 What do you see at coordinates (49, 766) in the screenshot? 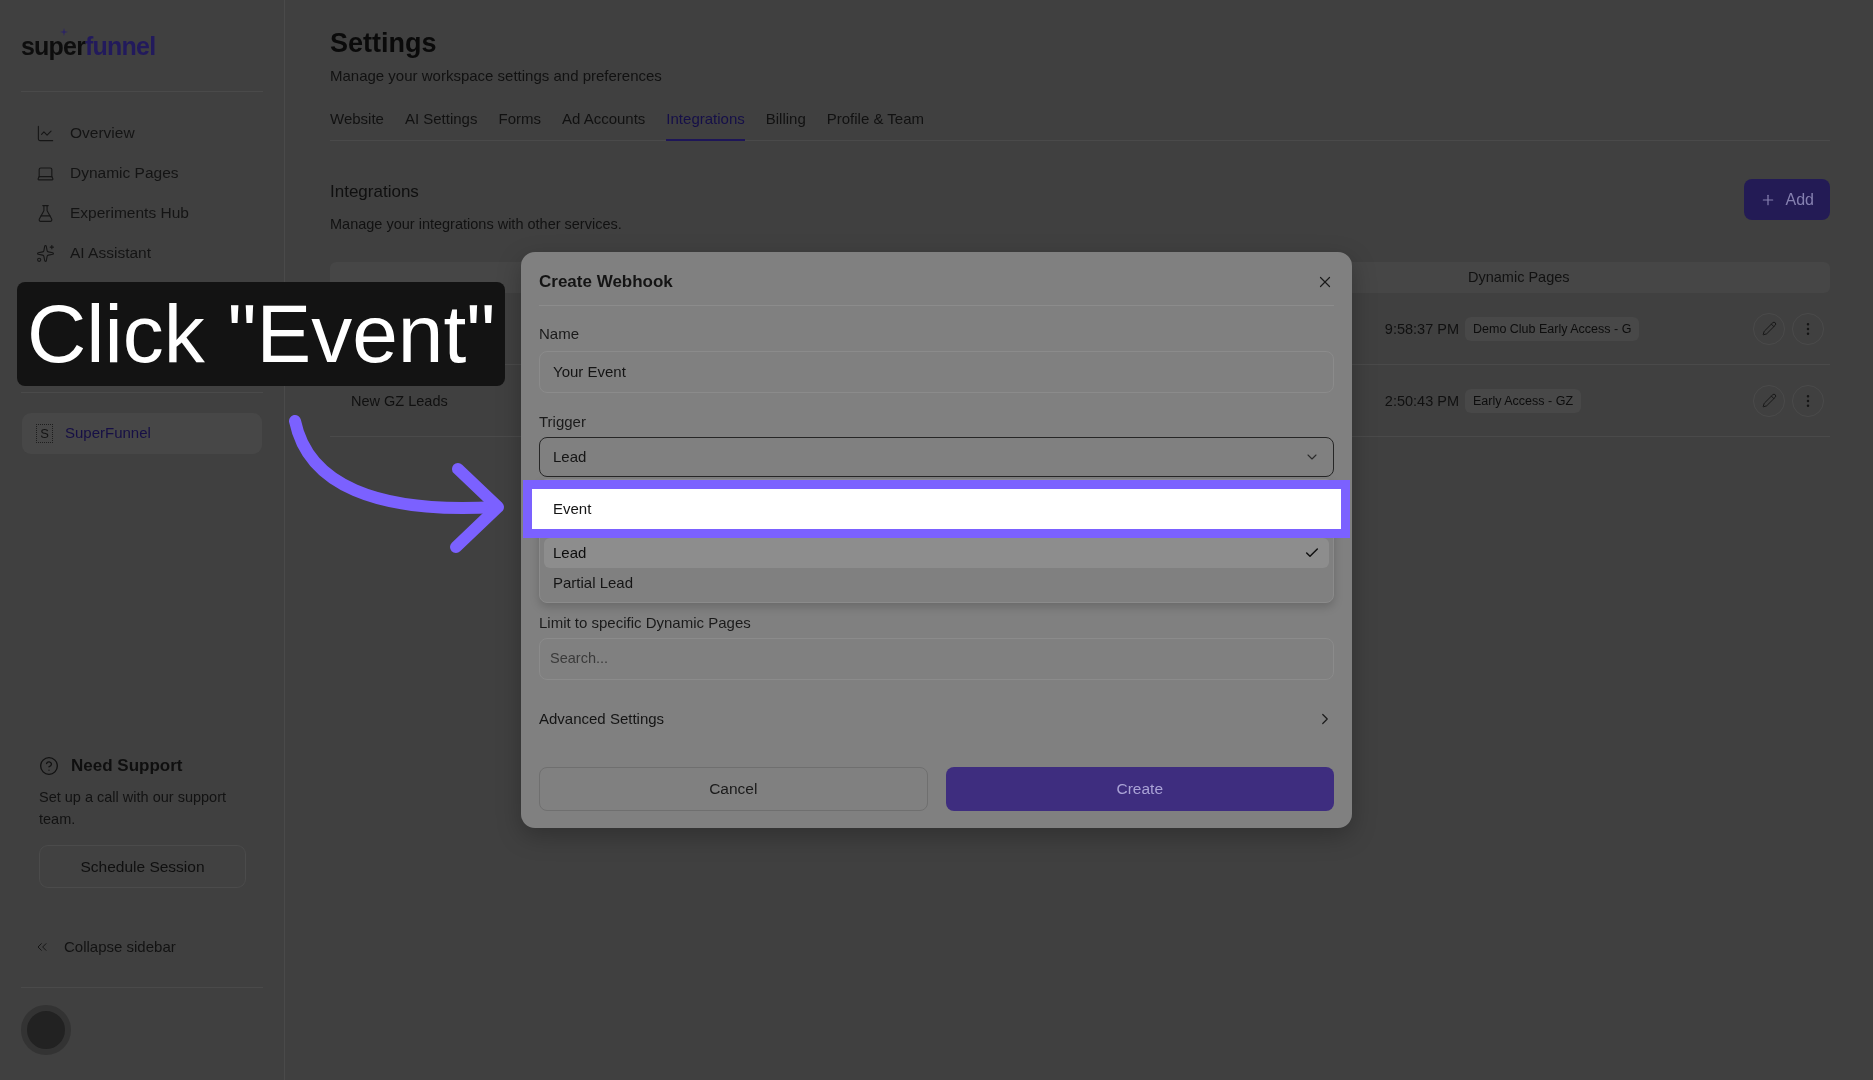
I see `help-icon` at bounding box center [49, 766].